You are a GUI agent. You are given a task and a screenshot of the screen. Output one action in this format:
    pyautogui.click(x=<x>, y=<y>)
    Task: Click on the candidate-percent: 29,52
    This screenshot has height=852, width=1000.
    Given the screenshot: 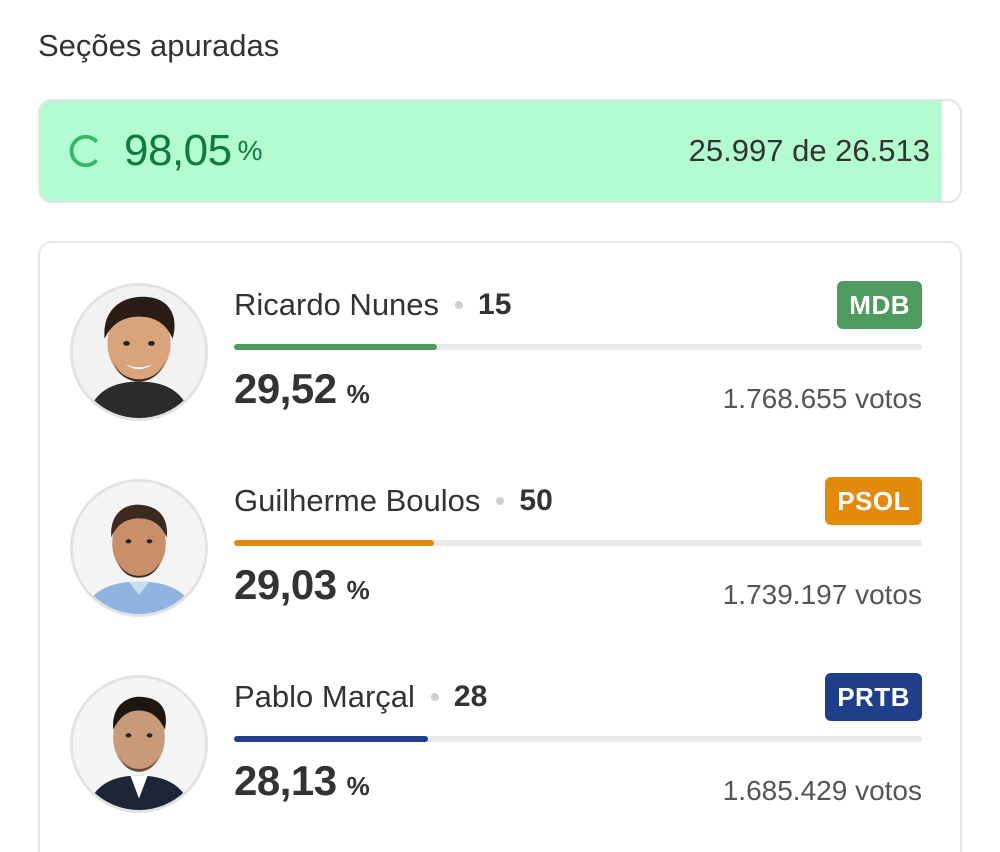 What is the action you would take?
    pyautogui.click(x=285, y=388)
    